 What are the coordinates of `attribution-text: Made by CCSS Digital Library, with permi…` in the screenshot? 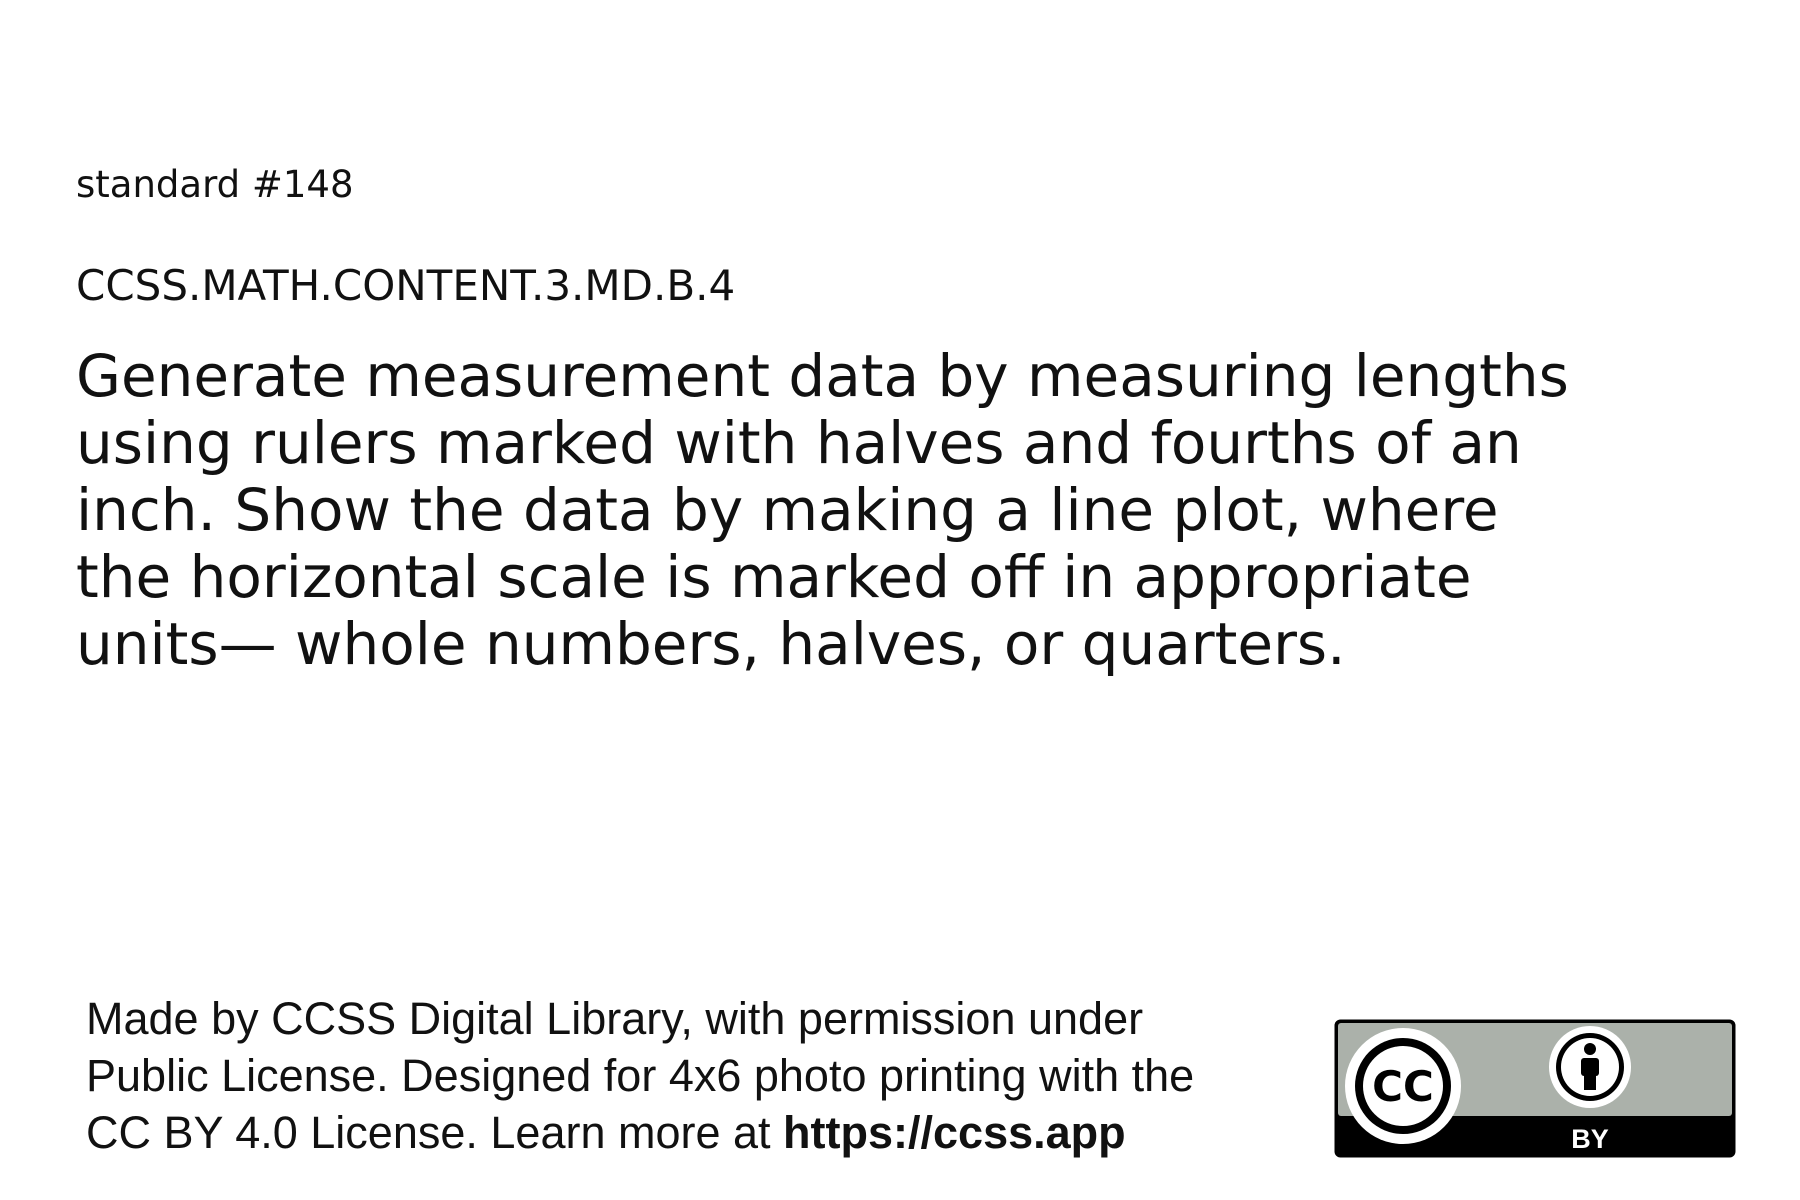 It's located at (706, 1075).